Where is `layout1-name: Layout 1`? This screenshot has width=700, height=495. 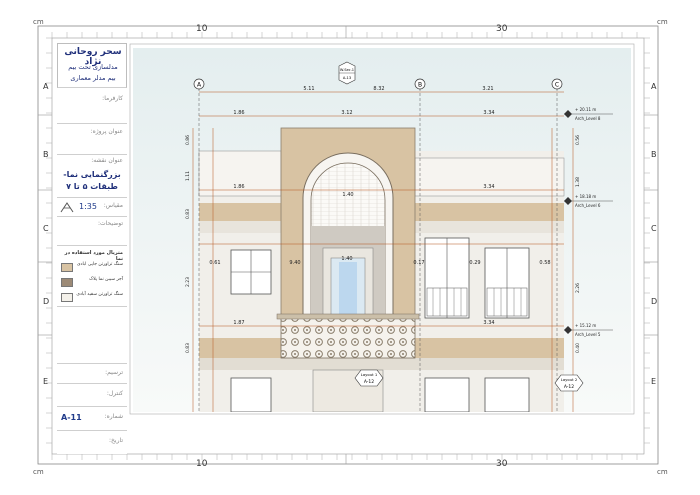 layout1-name: Layout 1 is located at coordinates (369, 374).